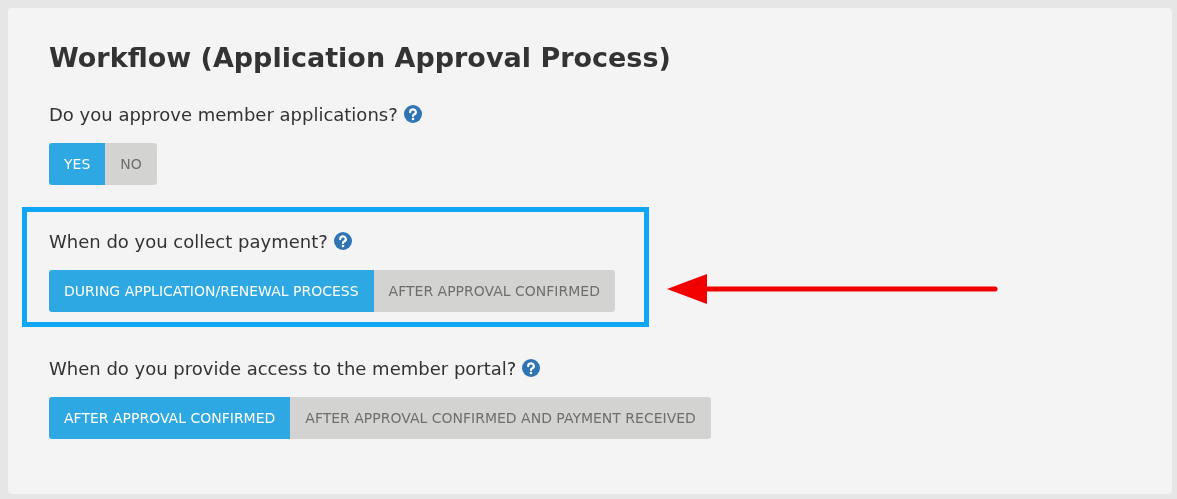 This screenshot has height=499, width=1177. What do you see at coordinates (131, 164) in the screenshot?
I see `option-button: NO` at bounding box center [131, 164].